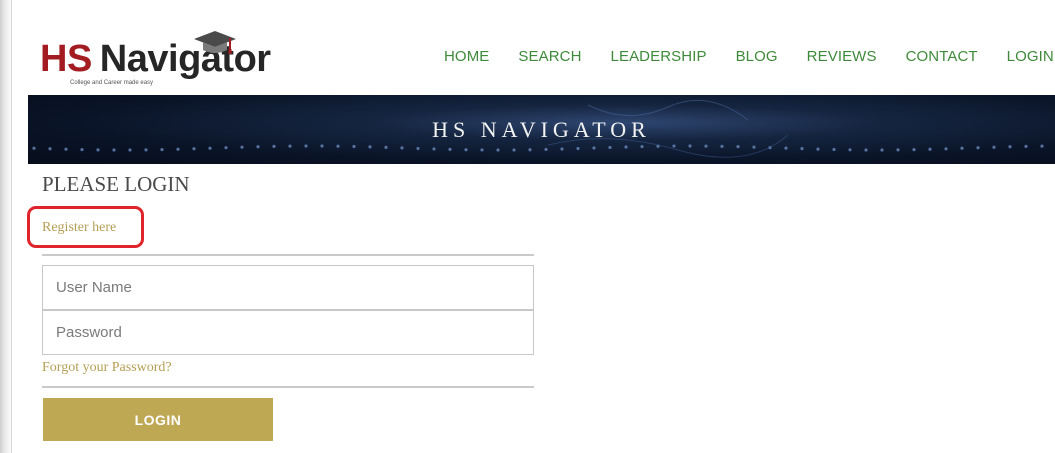 This screenshot has height=453, width=1055. I want to click on form-divider-top, so click(288, 255).